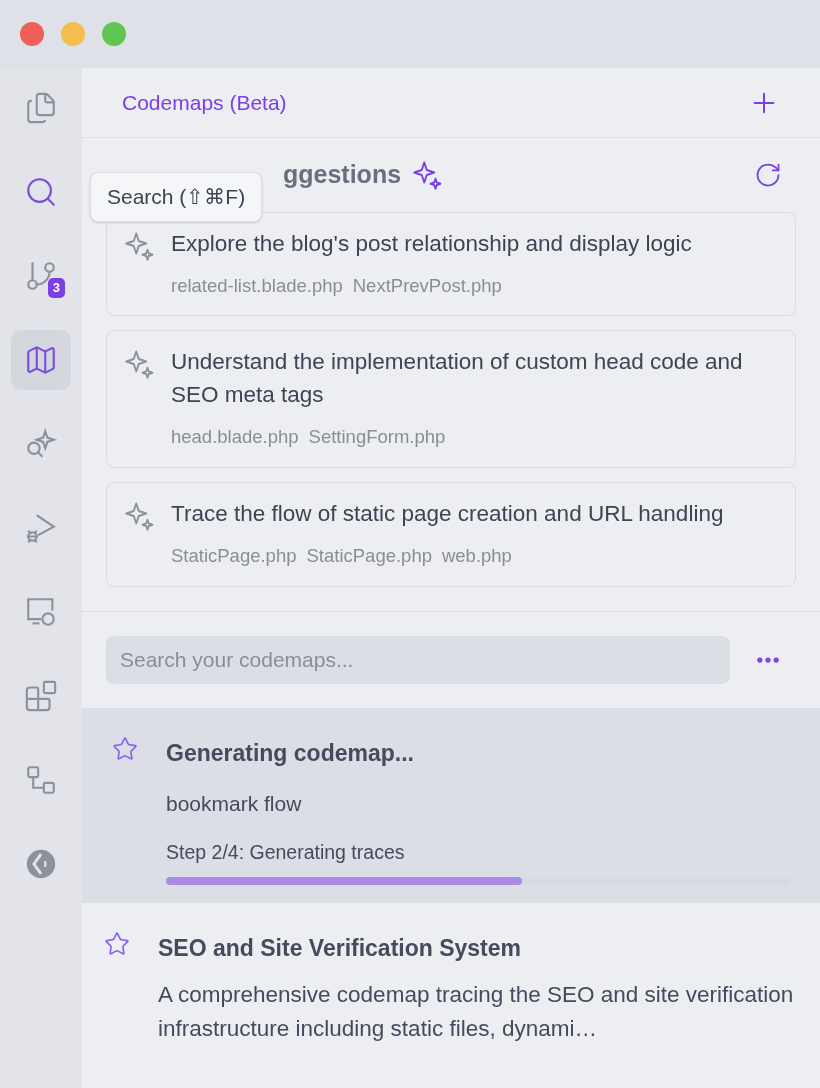 This screenshot has width=820, height=1088. I want to click on panel-title: Codemaps (Beta), so click(204, 102).